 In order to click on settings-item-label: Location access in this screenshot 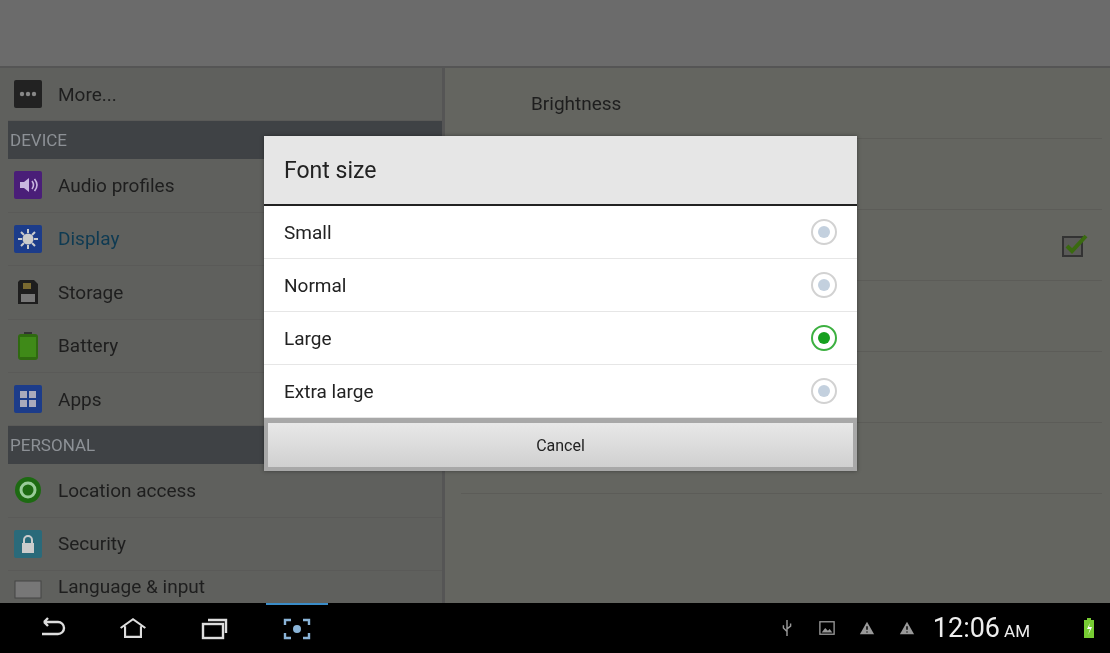, I will do `click(127, 490)`.